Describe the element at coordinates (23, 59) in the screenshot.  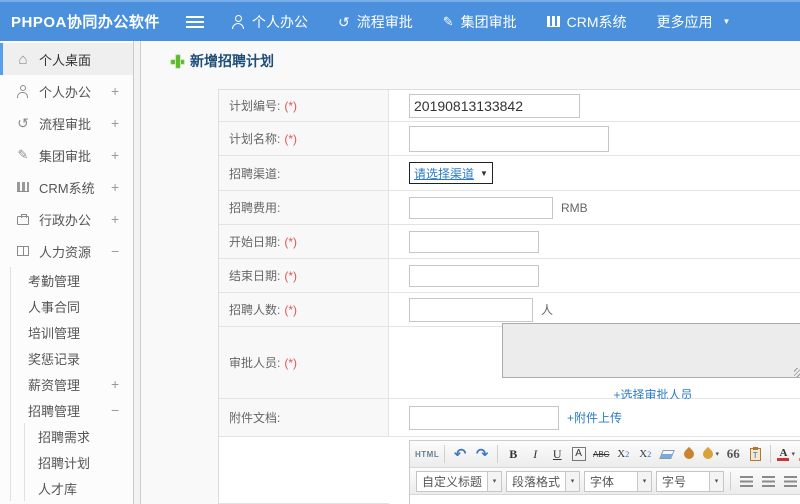
I see `home-icon: ⌂` at that location.